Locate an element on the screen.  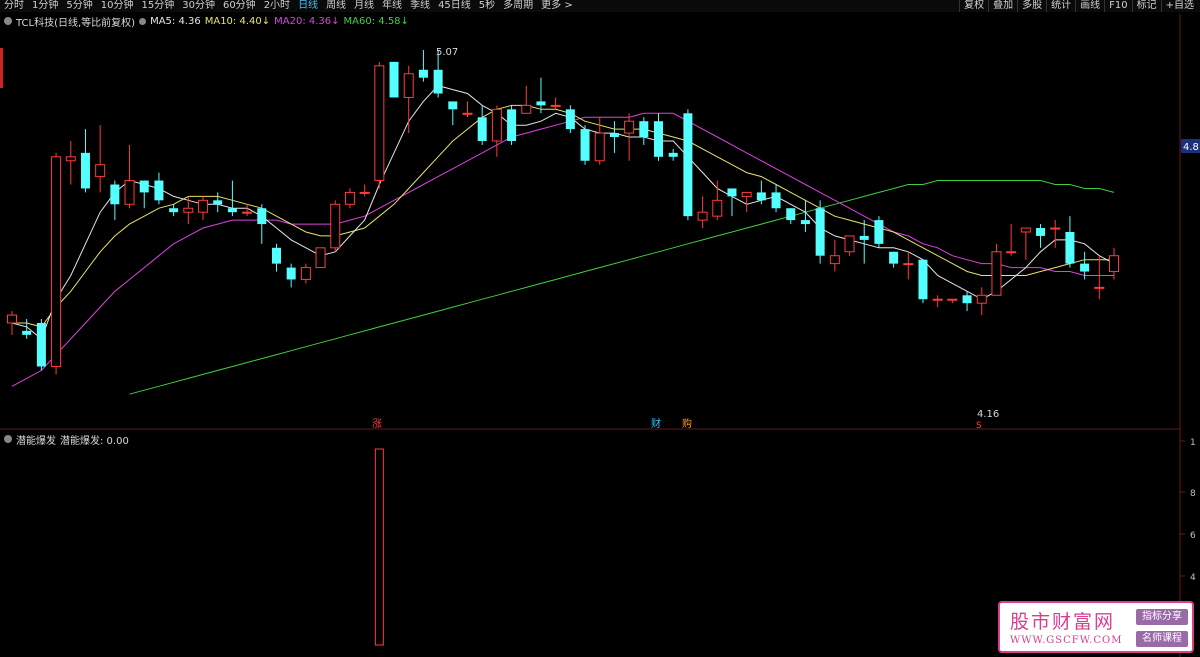
indicator-axis-tick: 1 is located at coordinates (1193, 443).